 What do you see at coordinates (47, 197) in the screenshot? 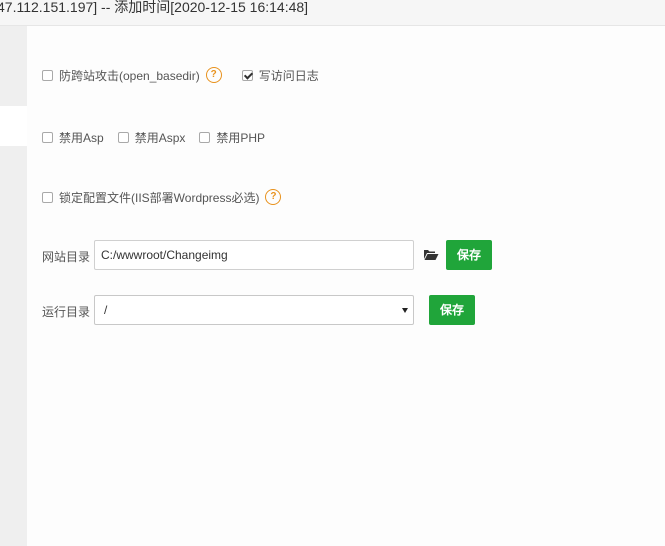
I see `lock-config-checkbox` at bounding box center [47, 197].